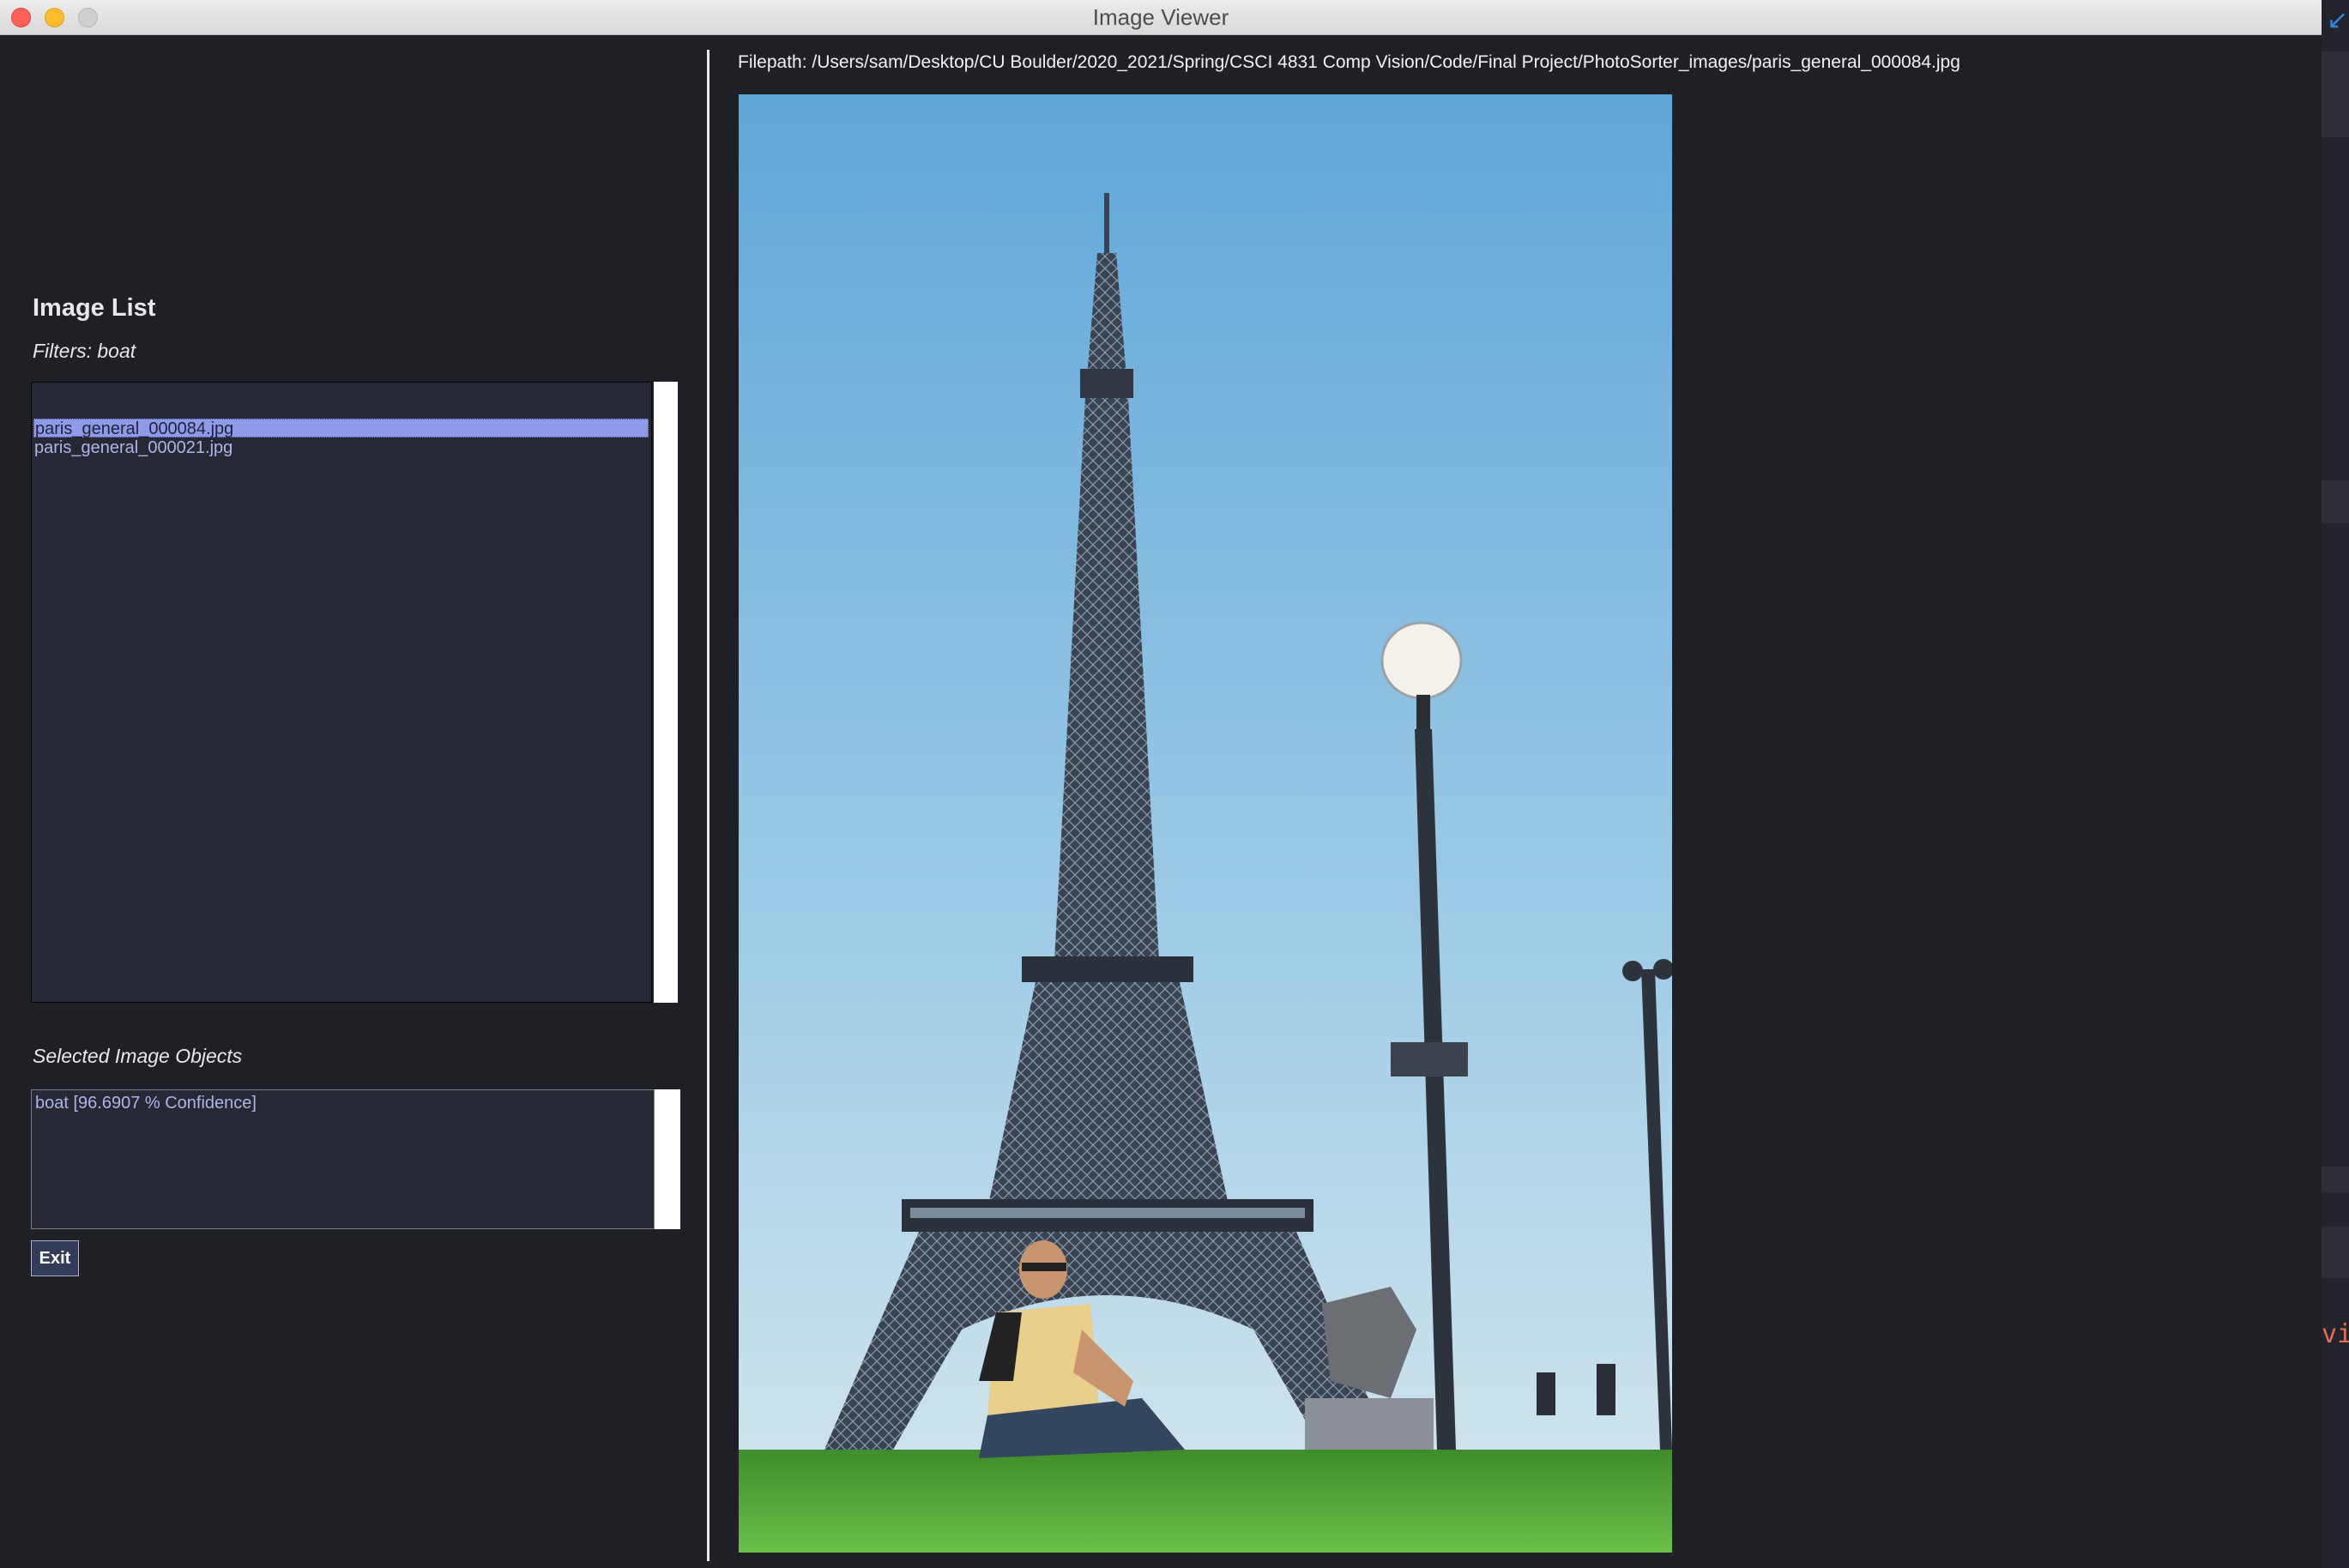 The image size is (2349, 1568). Describe the element at coordinates (341, 428) in the screenshot. I see `image-list-item-selected: paris_general_000084.jpg` at that location.